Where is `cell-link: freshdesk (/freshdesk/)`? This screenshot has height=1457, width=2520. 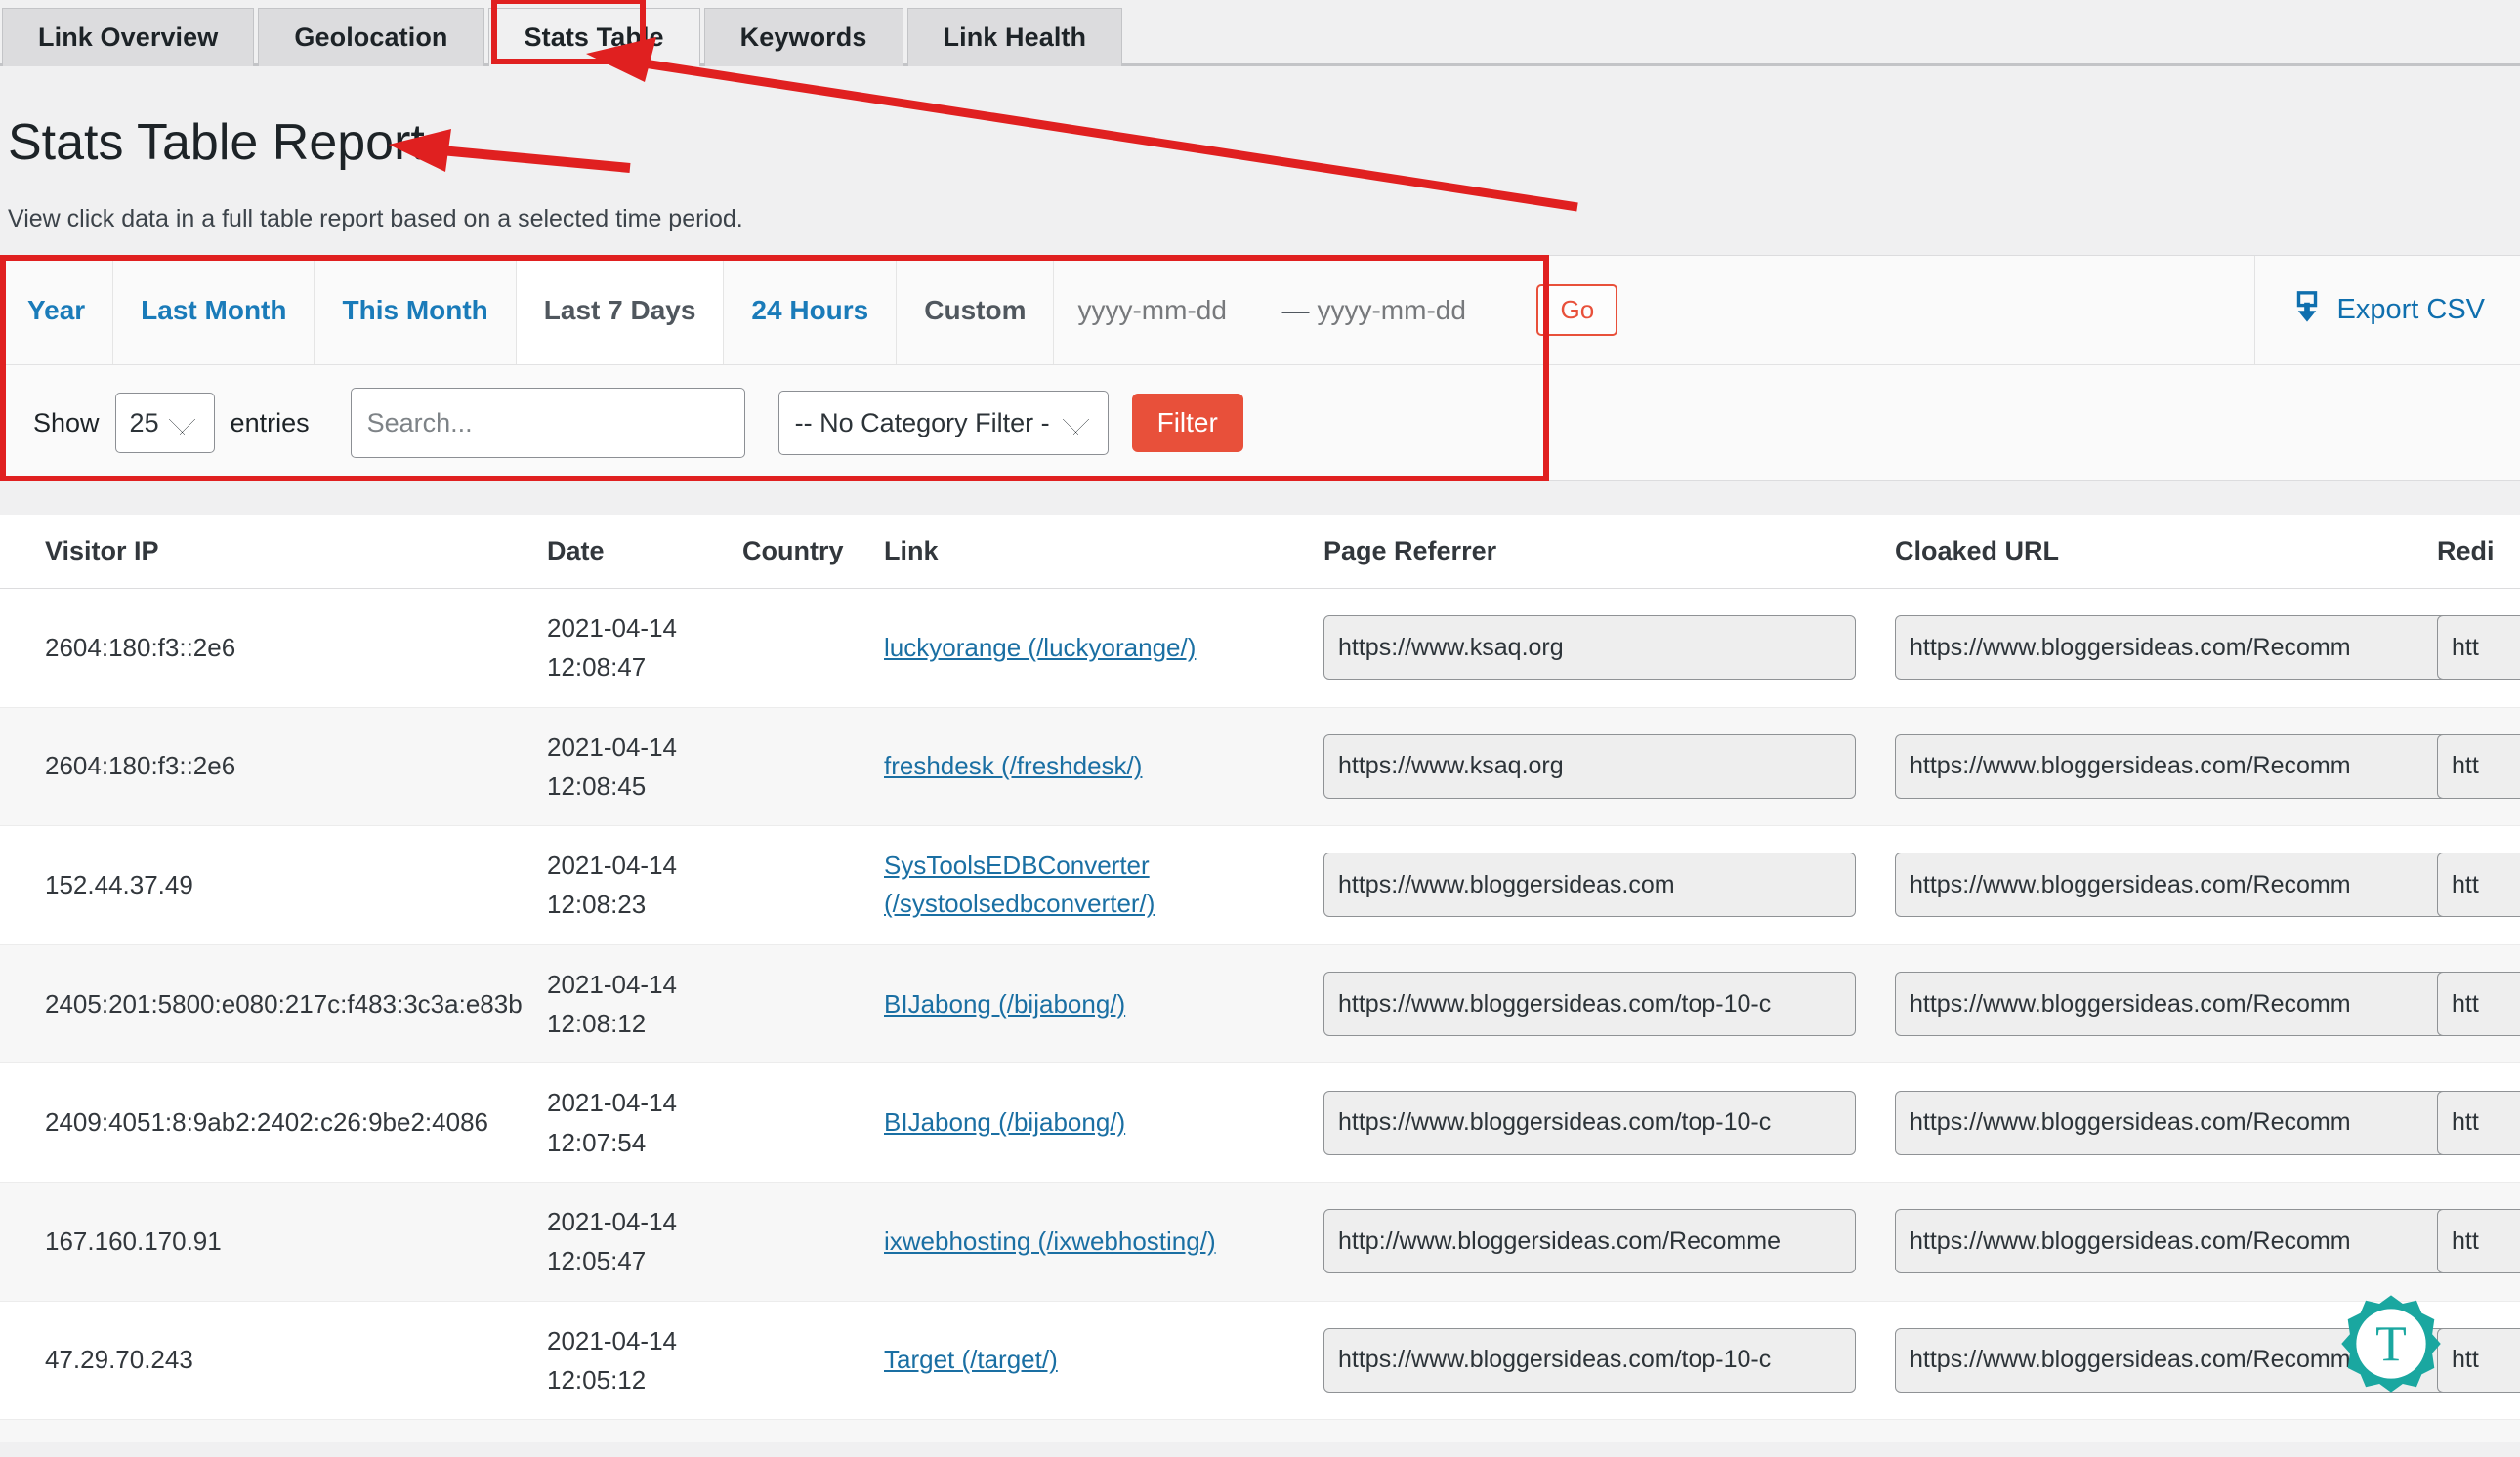
cell-link: freshdesk (/freshdesk/) is located at coordinates (1103, 767).